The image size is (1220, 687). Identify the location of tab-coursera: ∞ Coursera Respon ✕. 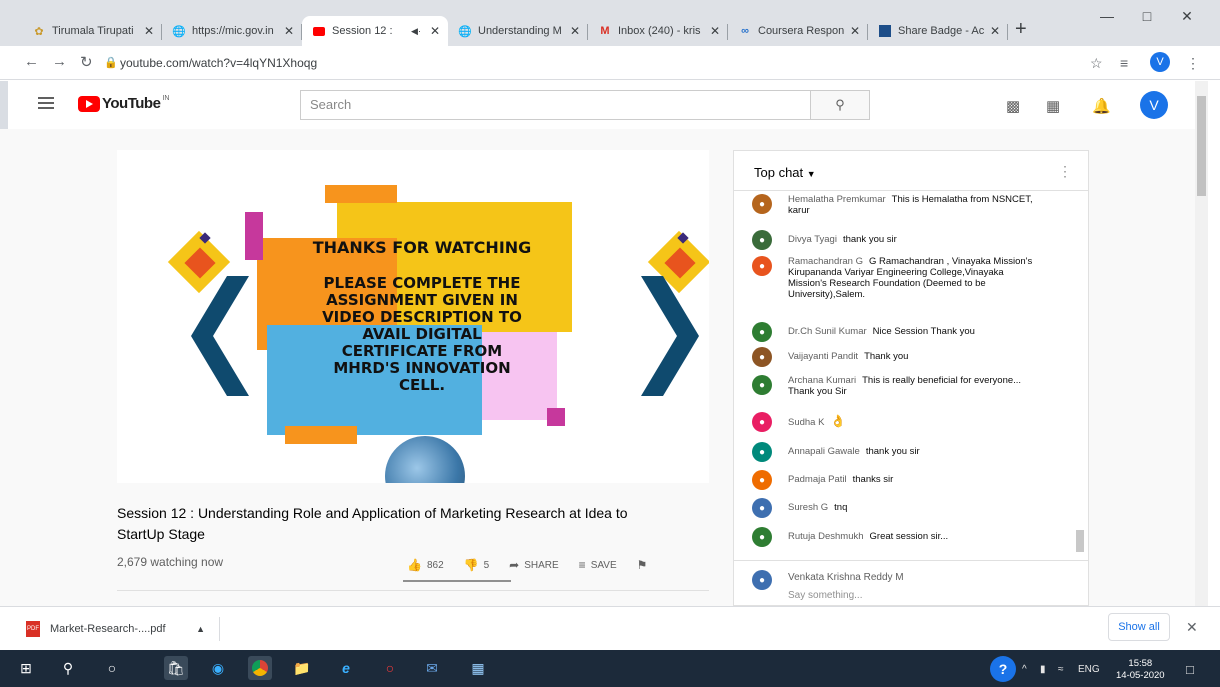
(798, 31).